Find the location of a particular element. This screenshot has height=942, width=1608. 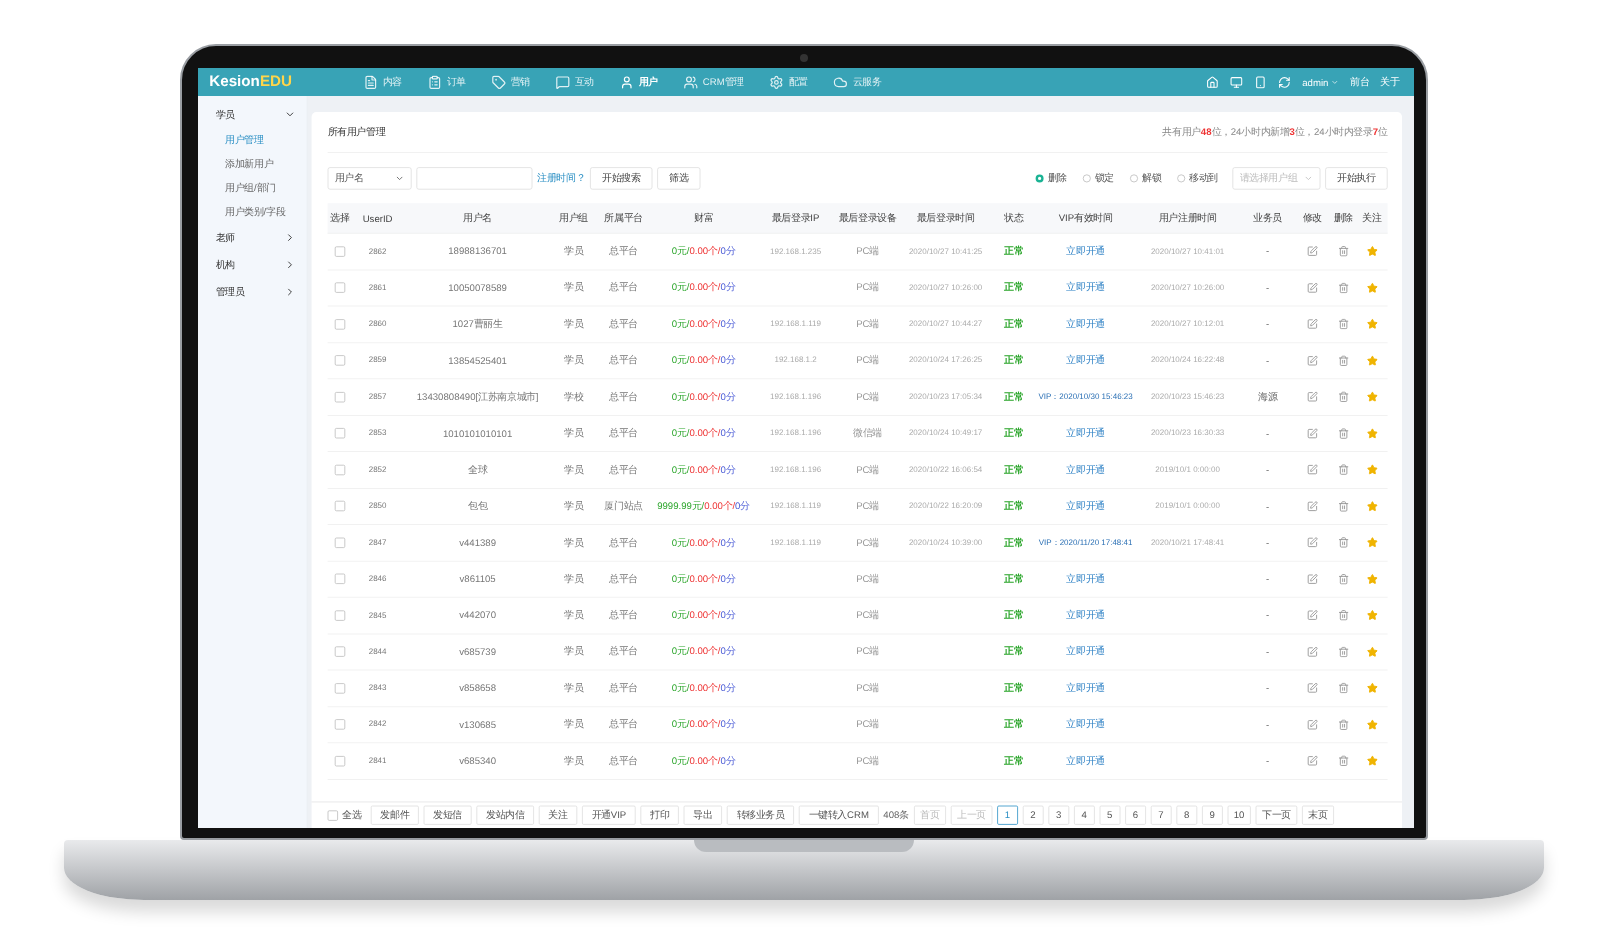

search-input is located at coordinates (474, 178).